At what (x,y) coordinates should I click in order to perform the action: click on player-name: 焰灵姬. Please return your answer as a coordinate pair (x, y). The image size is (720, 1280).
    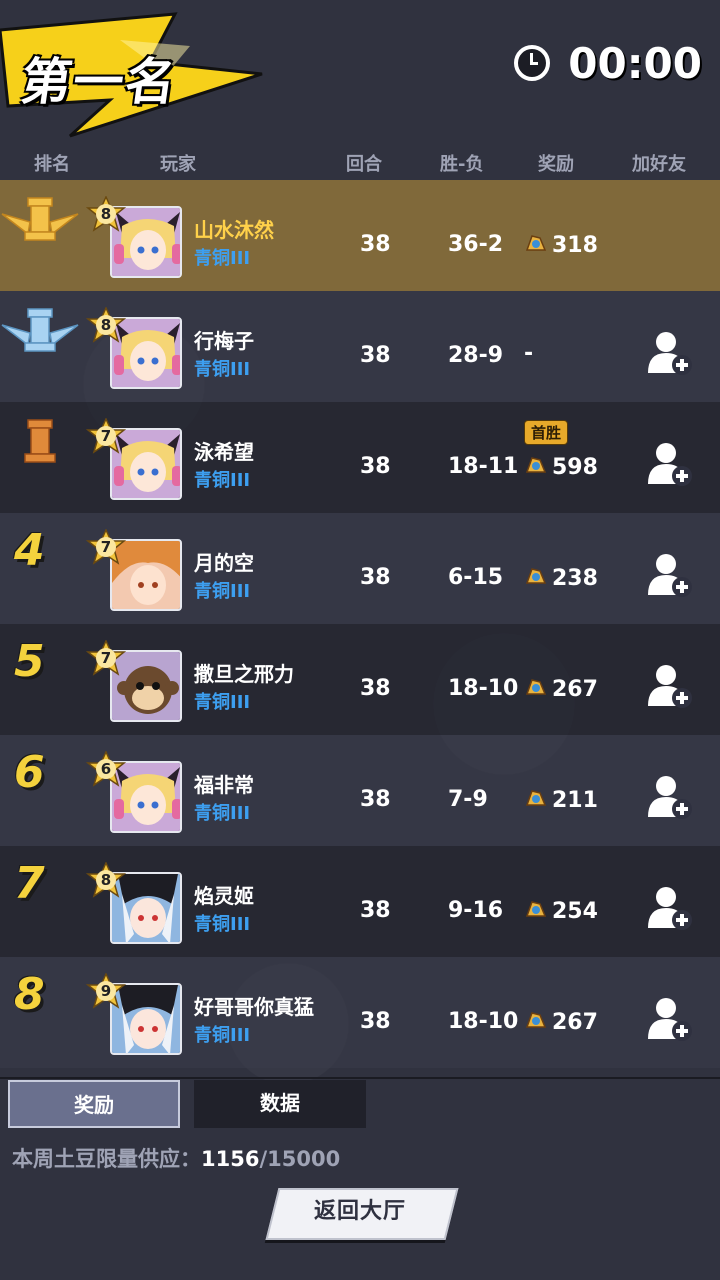
    Looking at the image, I should click on (224, 896).